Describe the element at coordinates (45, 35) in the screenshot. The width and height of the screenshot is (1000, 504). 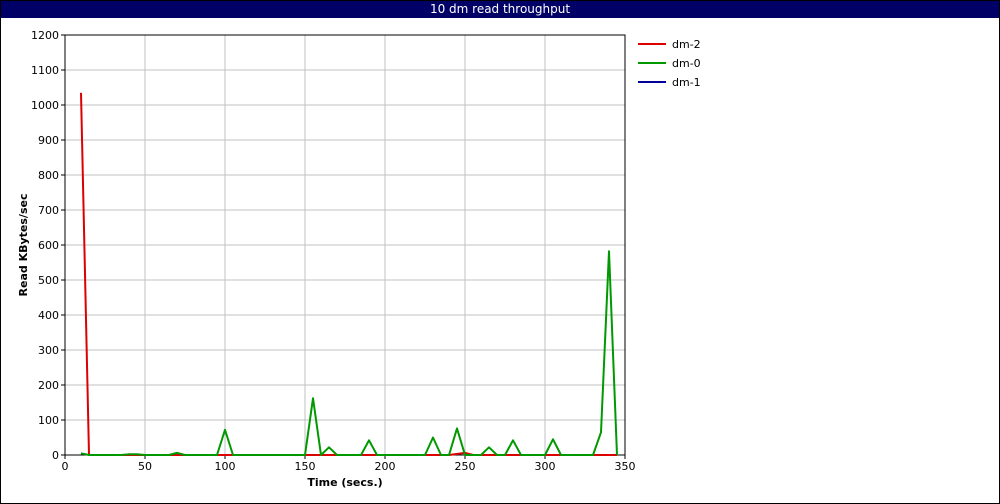
I see `y-tick-label: 1200` at that location.